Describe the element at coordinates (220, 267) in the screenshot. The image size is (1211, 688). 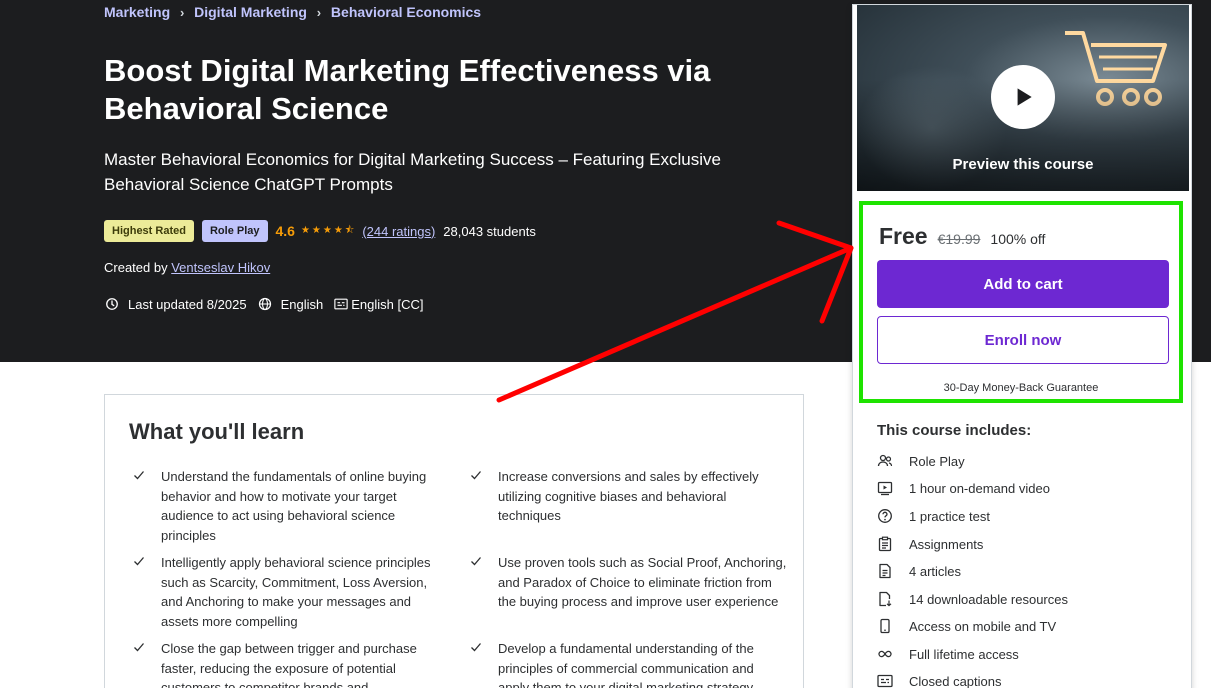
I see `instructor-link: Ventseslav Hikov` at that location.